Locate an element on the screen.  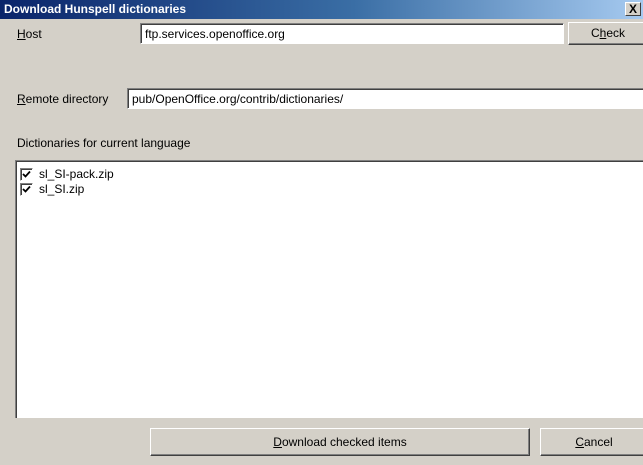
download-label-rest: ownload checked items is located at coordinates (344, 442).